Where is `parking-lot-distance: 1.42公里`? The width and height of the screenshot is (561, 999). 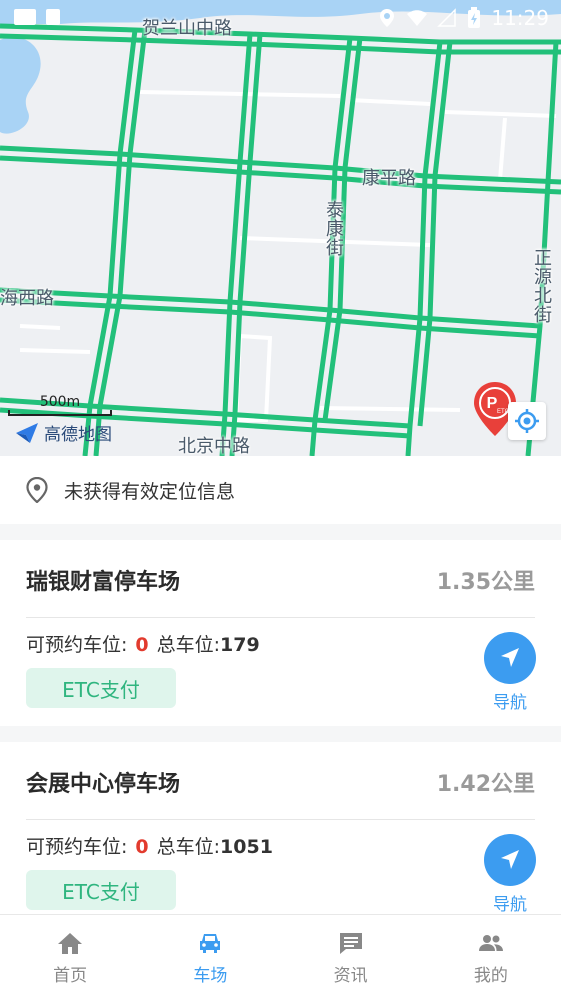
parking-lot-distance: 1.42公里 is located at coordinates (485, 784).